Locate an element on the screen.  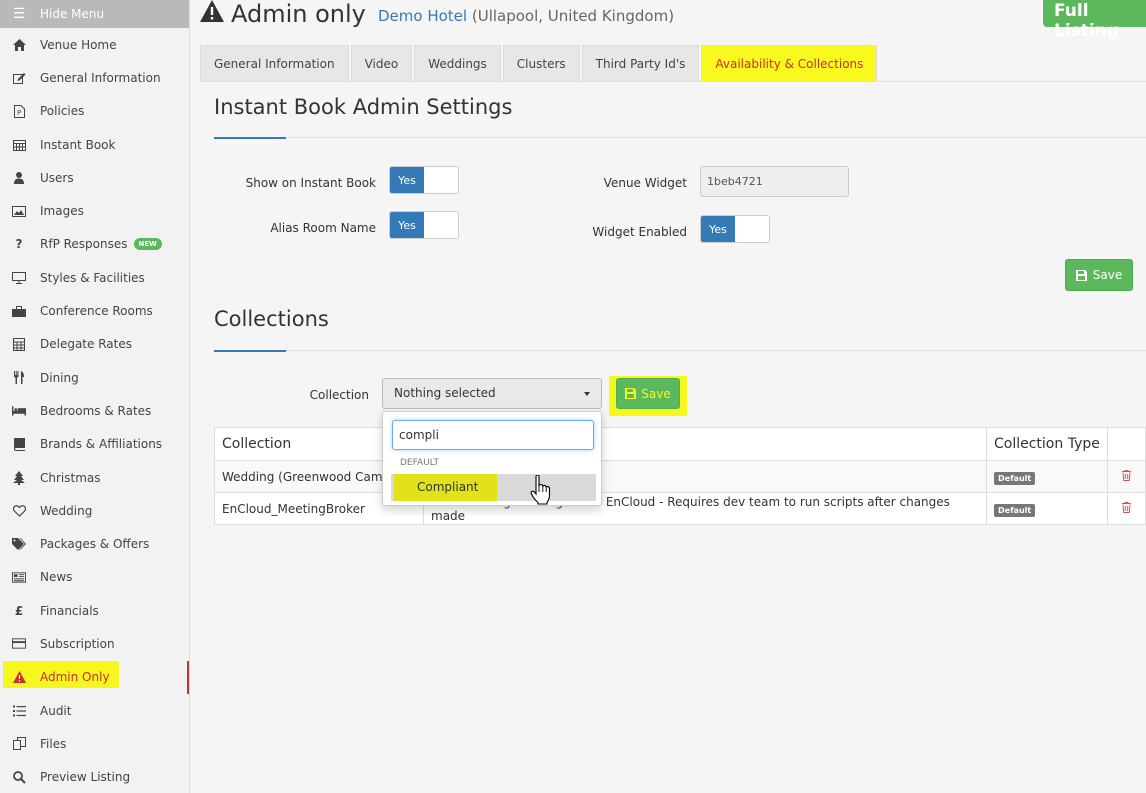
sidebar-item-label: Delegate Rates is located at coordinates (86, 344).